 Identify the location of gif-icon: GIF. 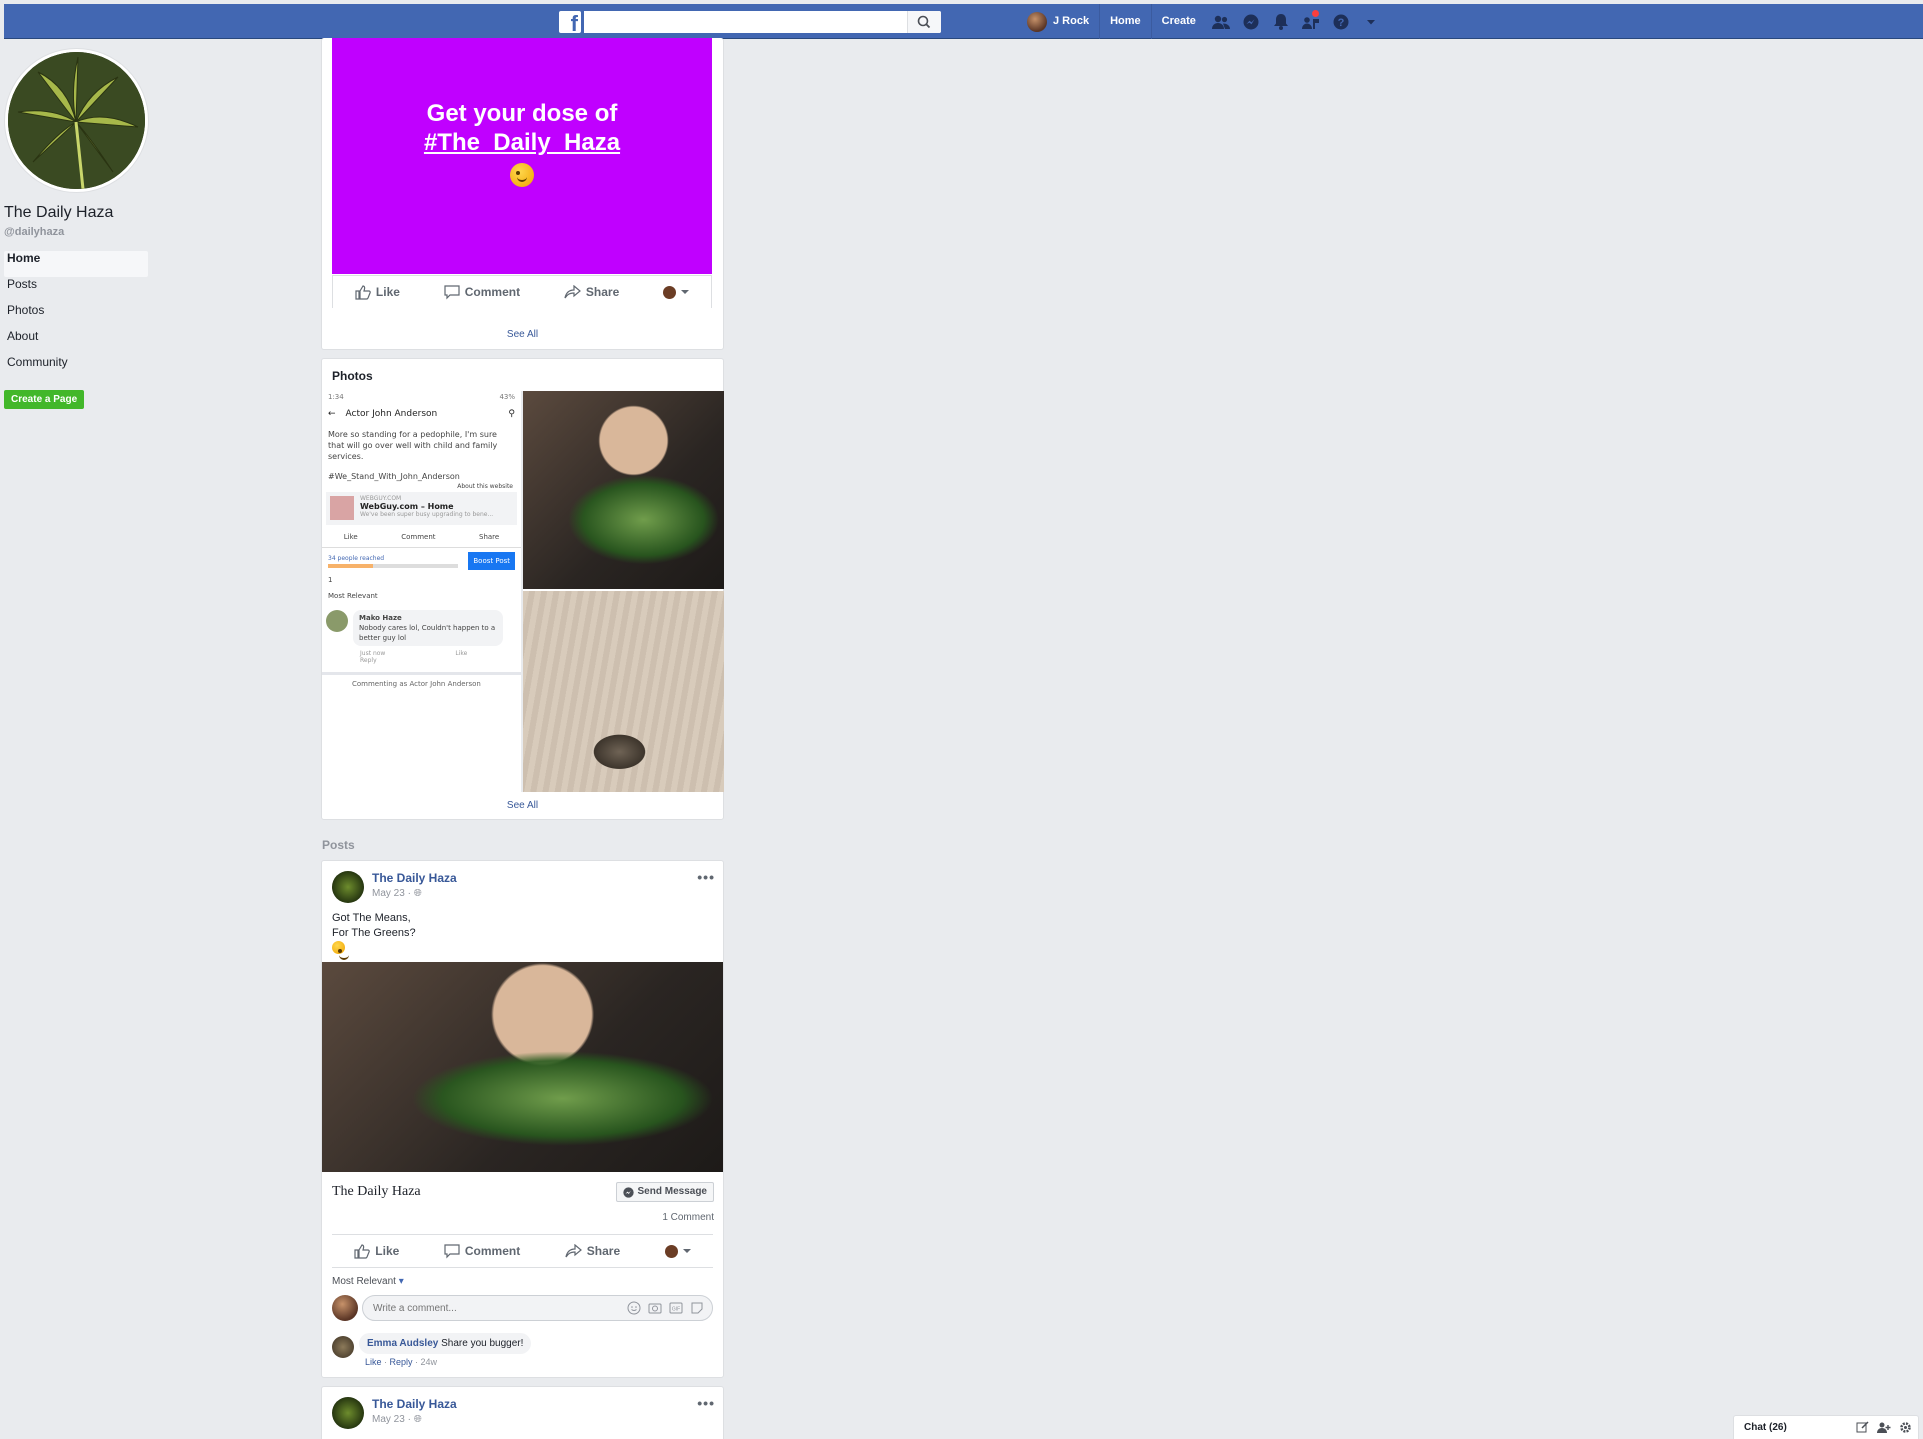
(676, 1308).